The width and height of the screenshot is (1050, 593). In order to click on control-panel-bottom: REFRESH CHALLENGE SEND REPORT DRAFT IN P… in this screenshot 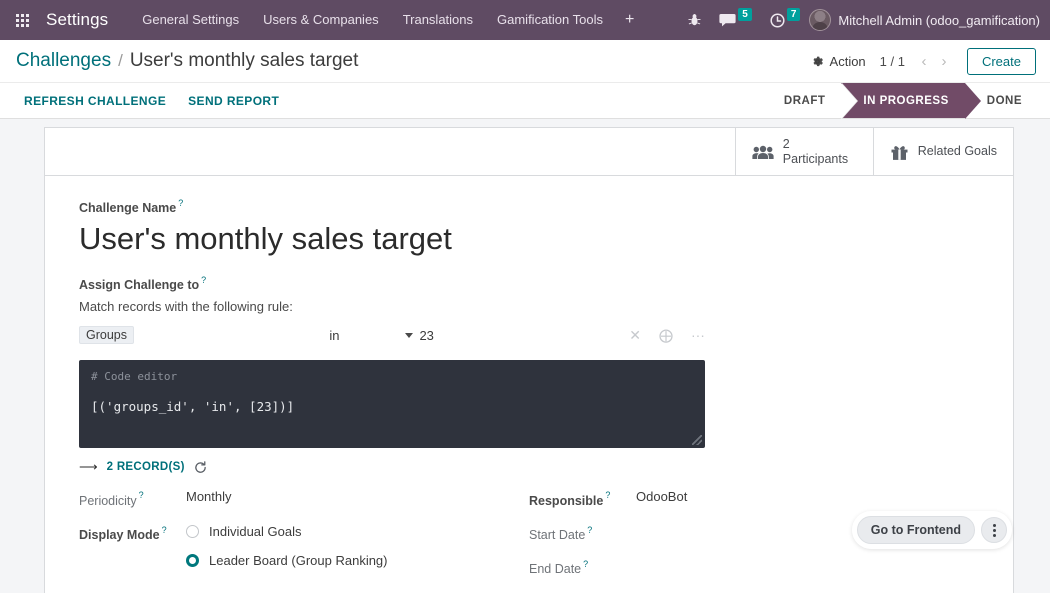, I will do `click(525, 100)`.